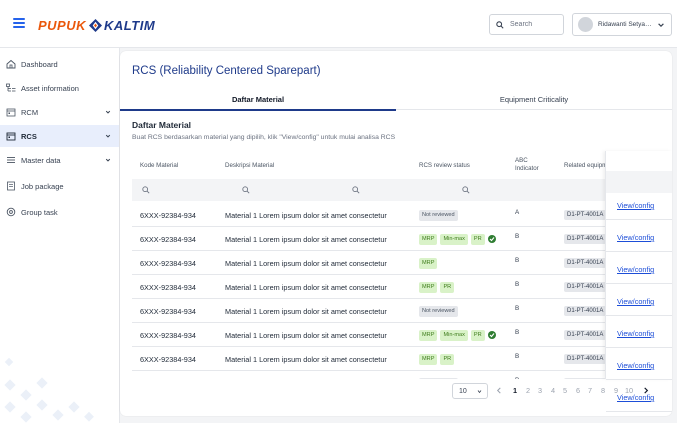 The image size is (677, 423). I want to click on user-menu: Ridawanti Setyaningsih, so click(622, 24).